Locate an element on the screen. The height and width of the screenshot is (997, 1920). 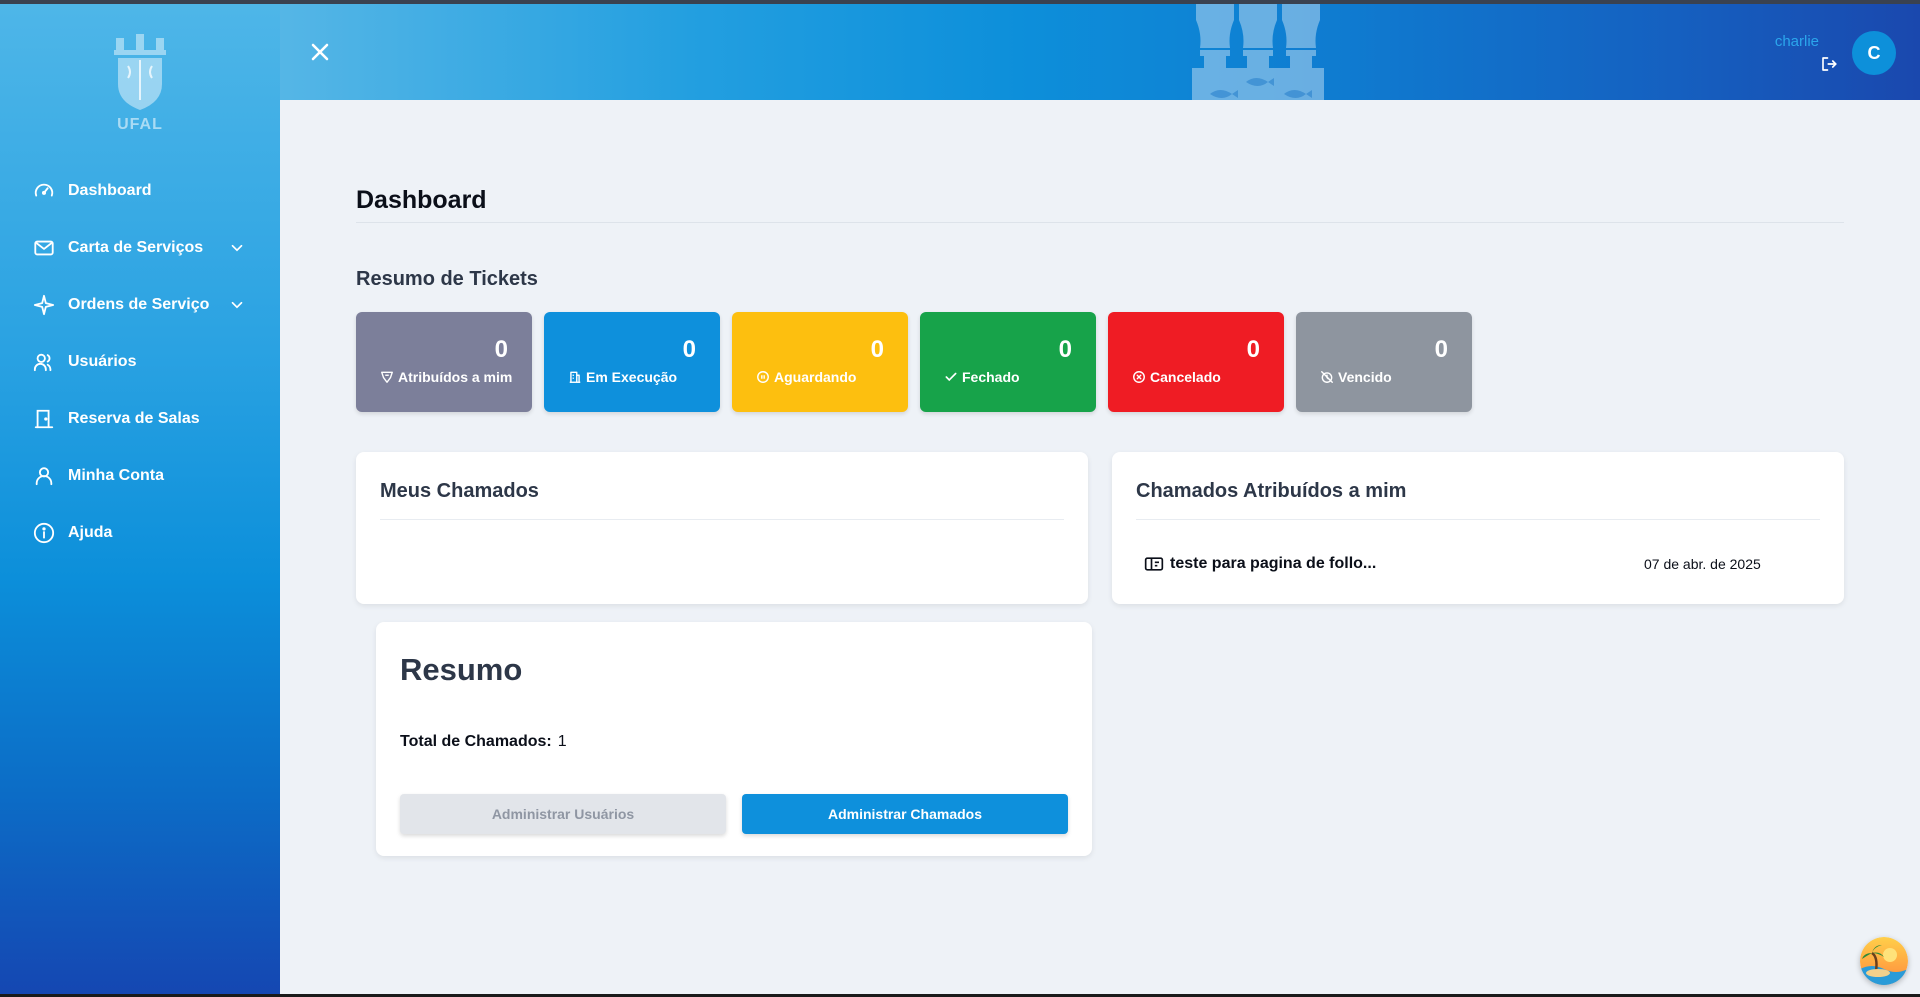
x-circle-icon is located at coordinates (1139, 377).